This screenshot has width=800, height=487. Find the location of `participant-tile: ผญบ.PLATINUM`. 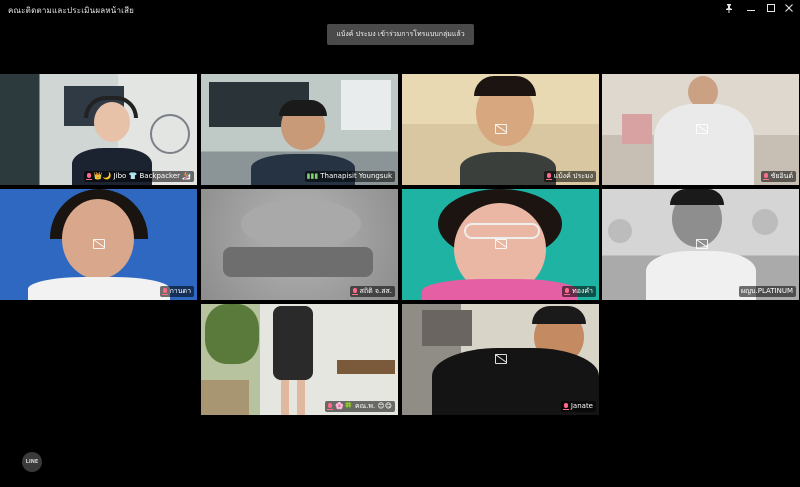

participant-tile: ผญบ.PLATINUM is located at coordinates (700, 244).